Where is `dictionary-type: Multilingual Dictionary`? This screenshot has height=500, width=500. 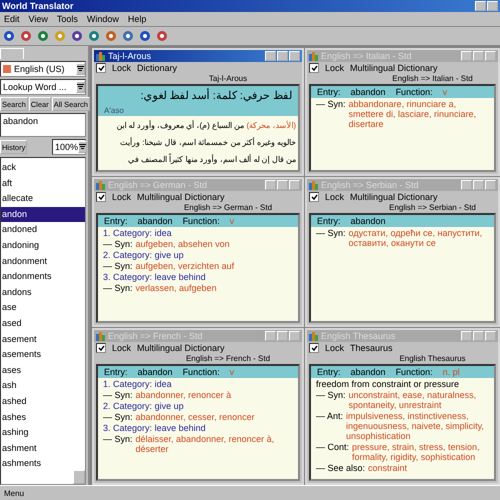
dictionary-type: Multilingual Dictionary is located at coordinates (394, 197).